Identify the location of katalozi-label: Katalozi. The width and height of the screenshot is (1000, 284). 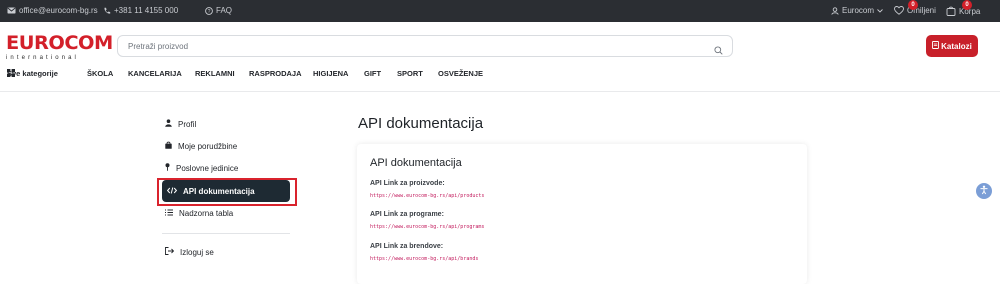
(956, 46).